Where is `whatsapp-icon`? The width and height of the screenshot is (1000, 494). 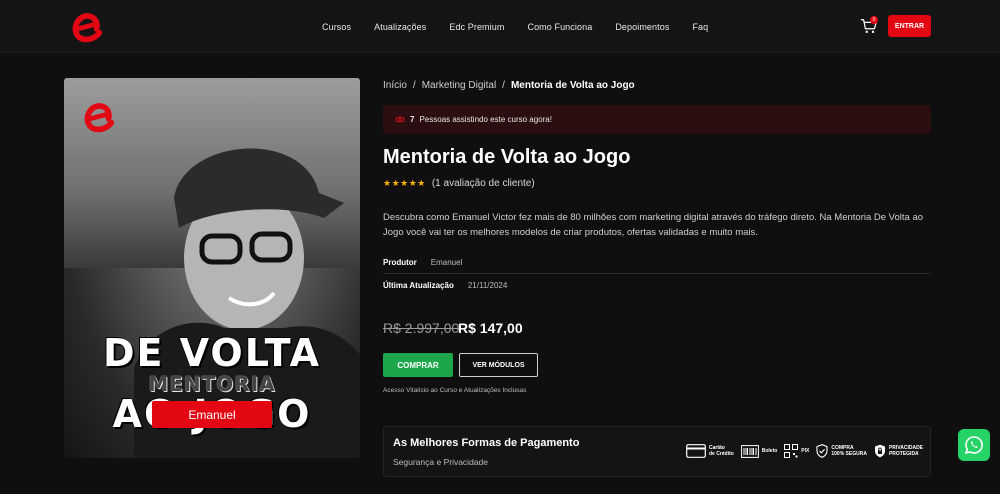
whatsapp-icon is located at coordinates (973, 445).